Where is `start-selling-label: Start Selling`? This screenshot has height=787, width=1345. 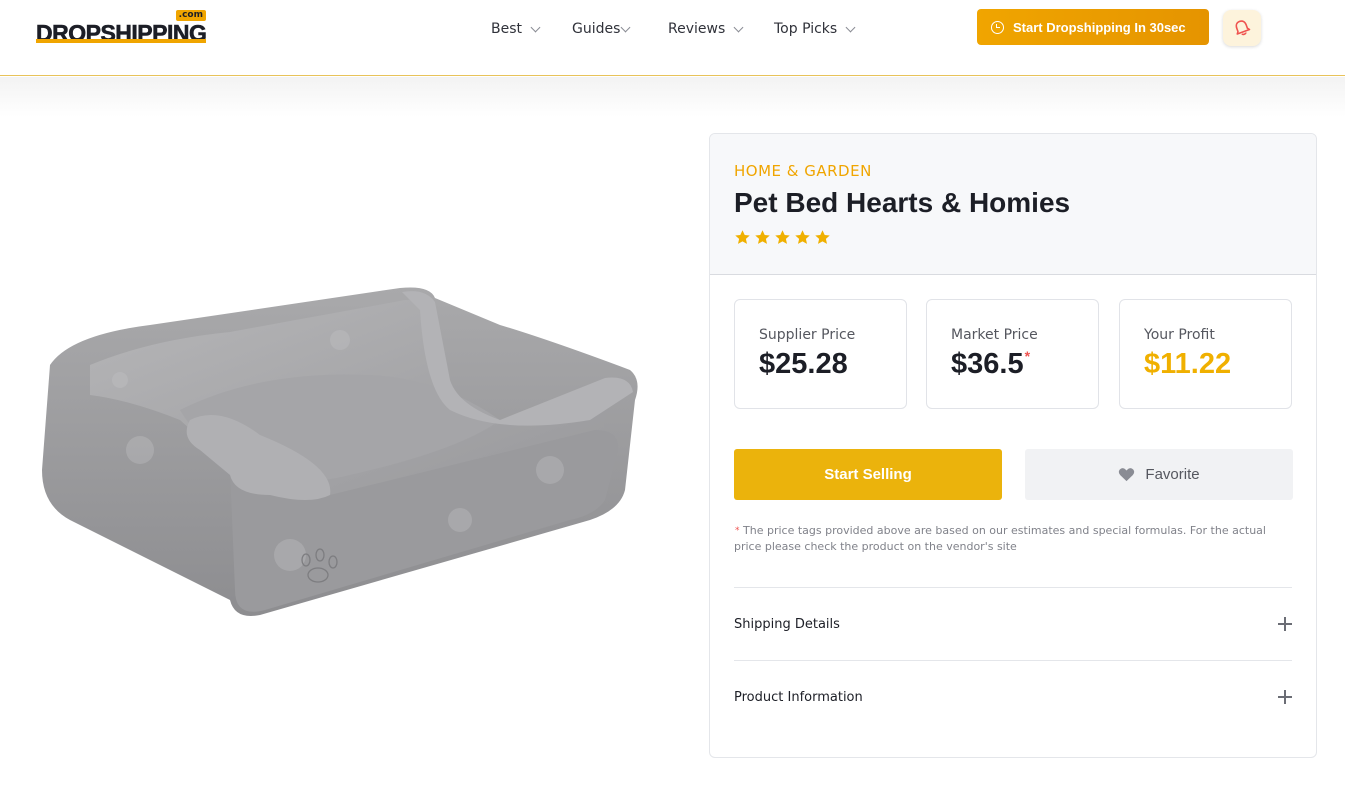
start-selling-label: Start Selling is located at coordinates (868, 474).